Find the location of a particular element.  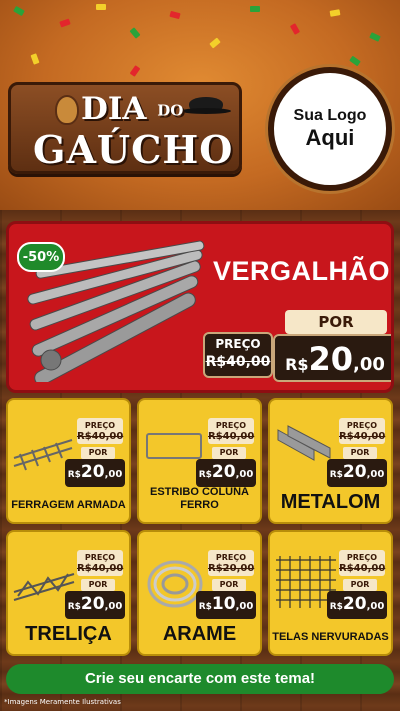

product-card: PREÇO R$40,00 POR R$ 20,00 FERRAGEM ARMADA is located at coordinates (68, 461).